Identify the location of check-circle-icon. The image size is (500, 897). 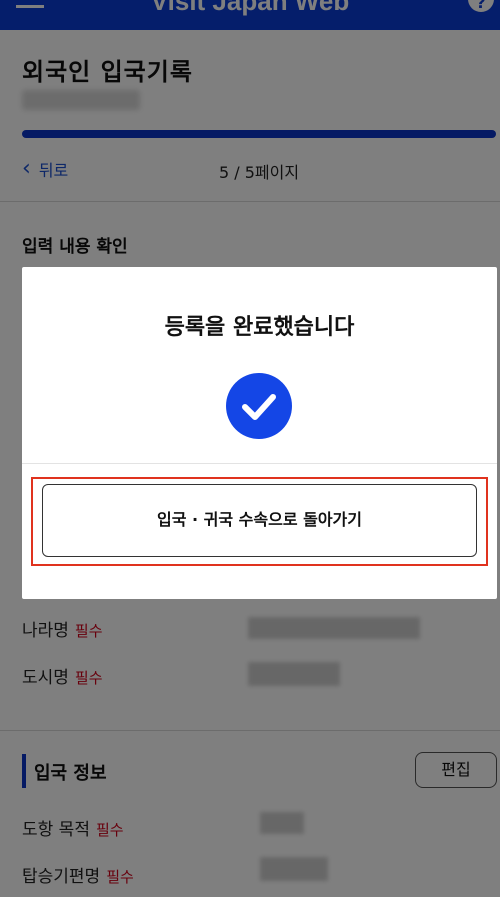
(259, 406).